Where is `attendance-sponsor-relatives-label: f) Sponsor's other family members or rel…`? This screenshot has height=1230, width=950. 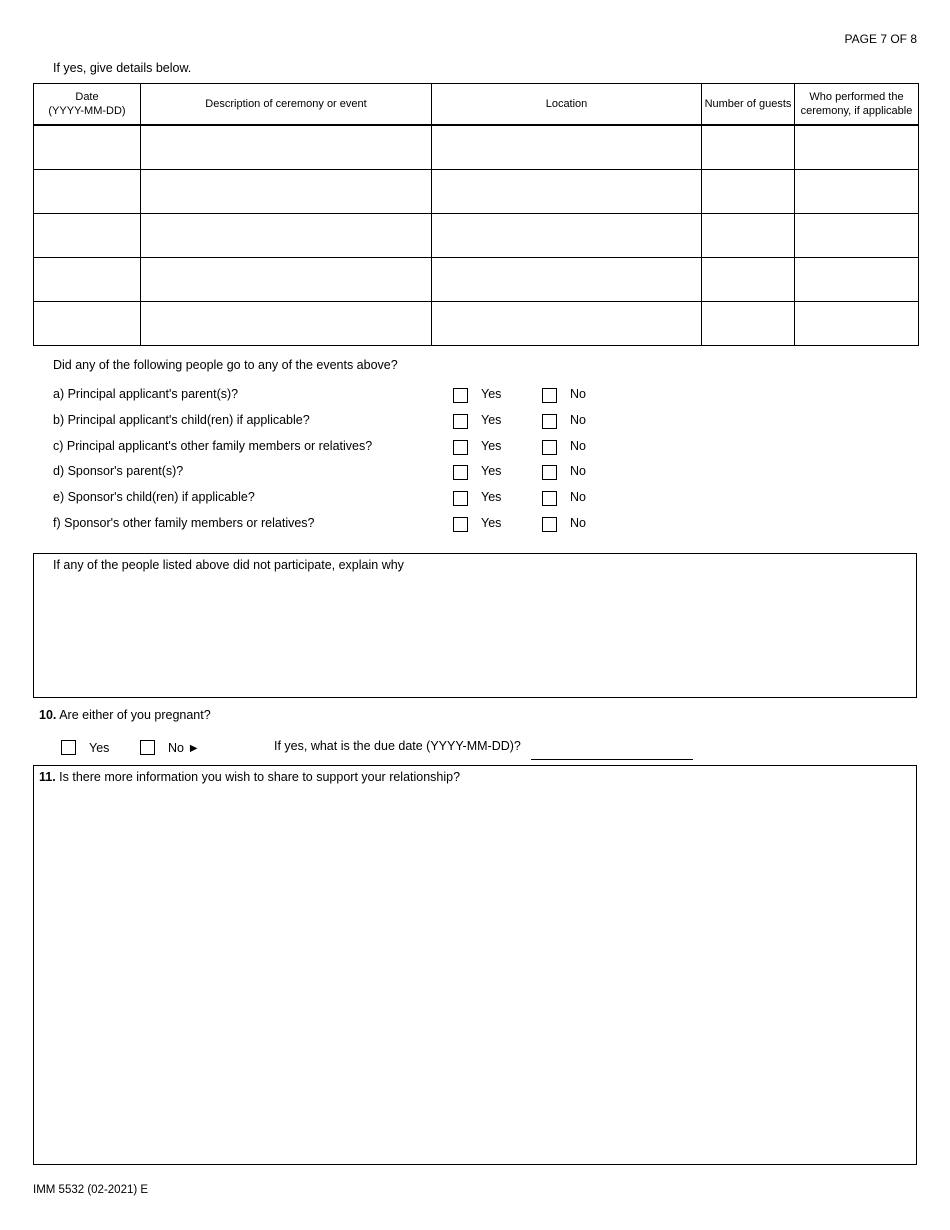 attendance-sponsor-relatives-label: f) Sponsor's other family members or rel… is located at coordinates (184, 523).